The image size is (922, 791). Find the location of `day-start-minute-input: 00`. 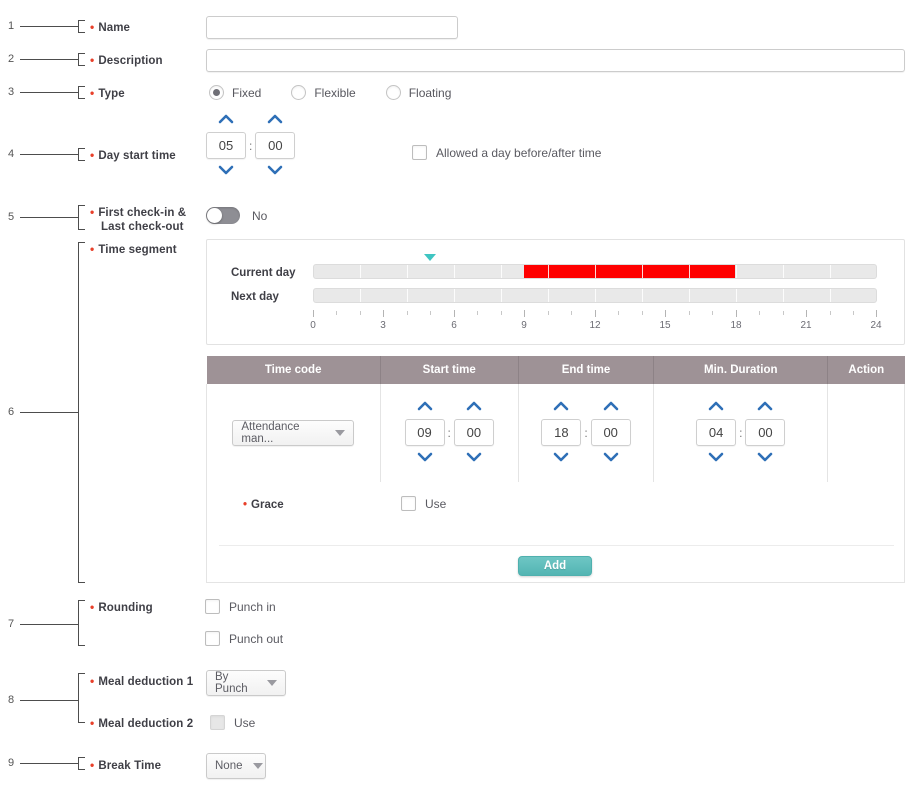

day-start-minute-input: 00 is located at coordinates (275, 145).